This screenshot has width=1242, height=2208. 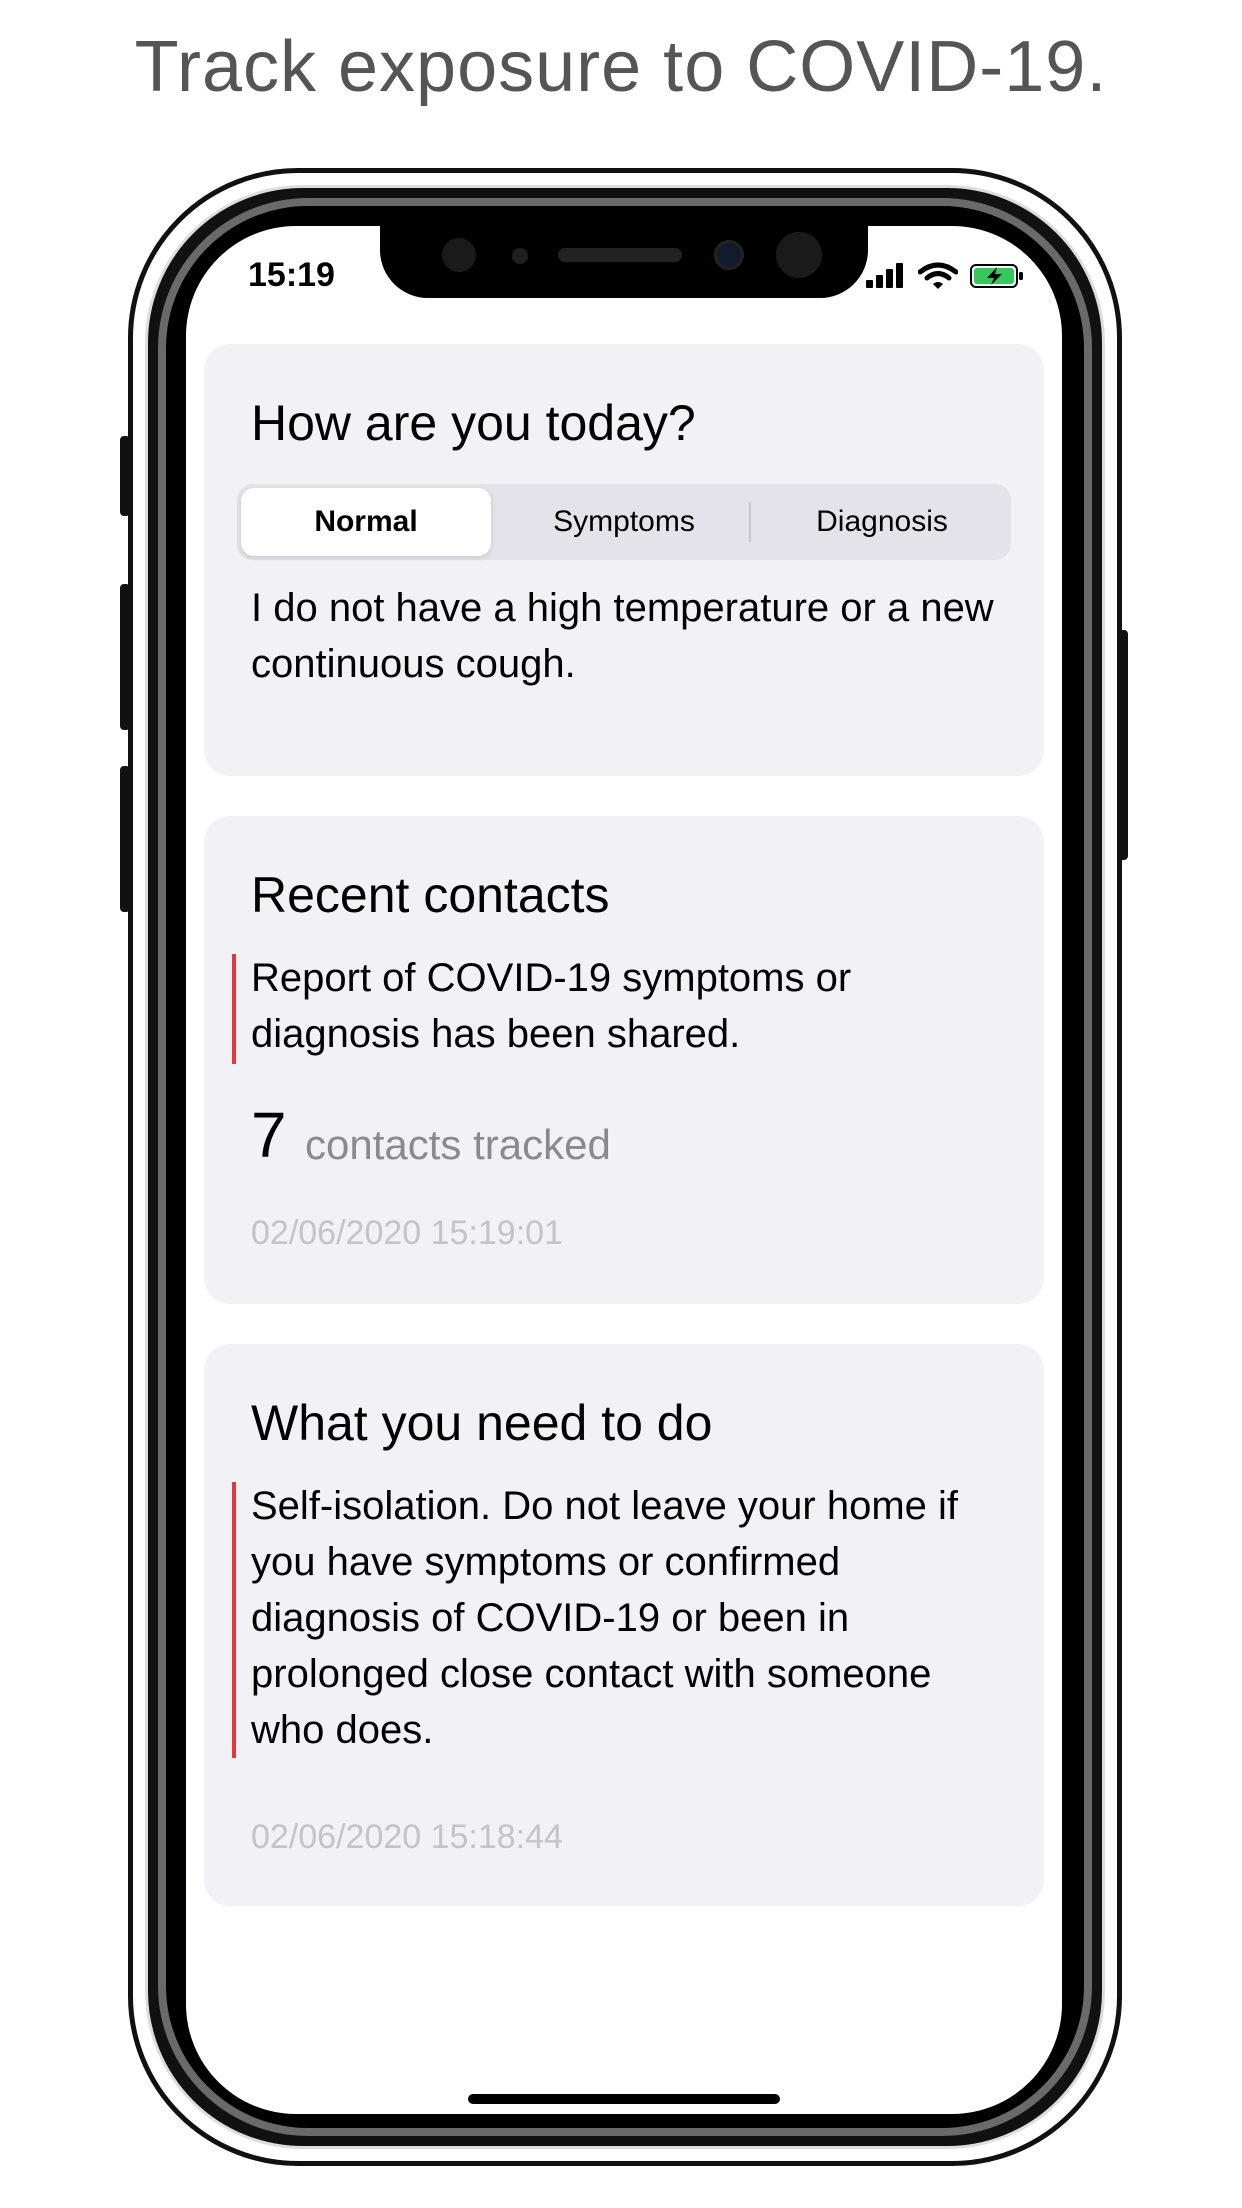 I want to click on health-card-title: How are you today?, so click(x=473, y=423).